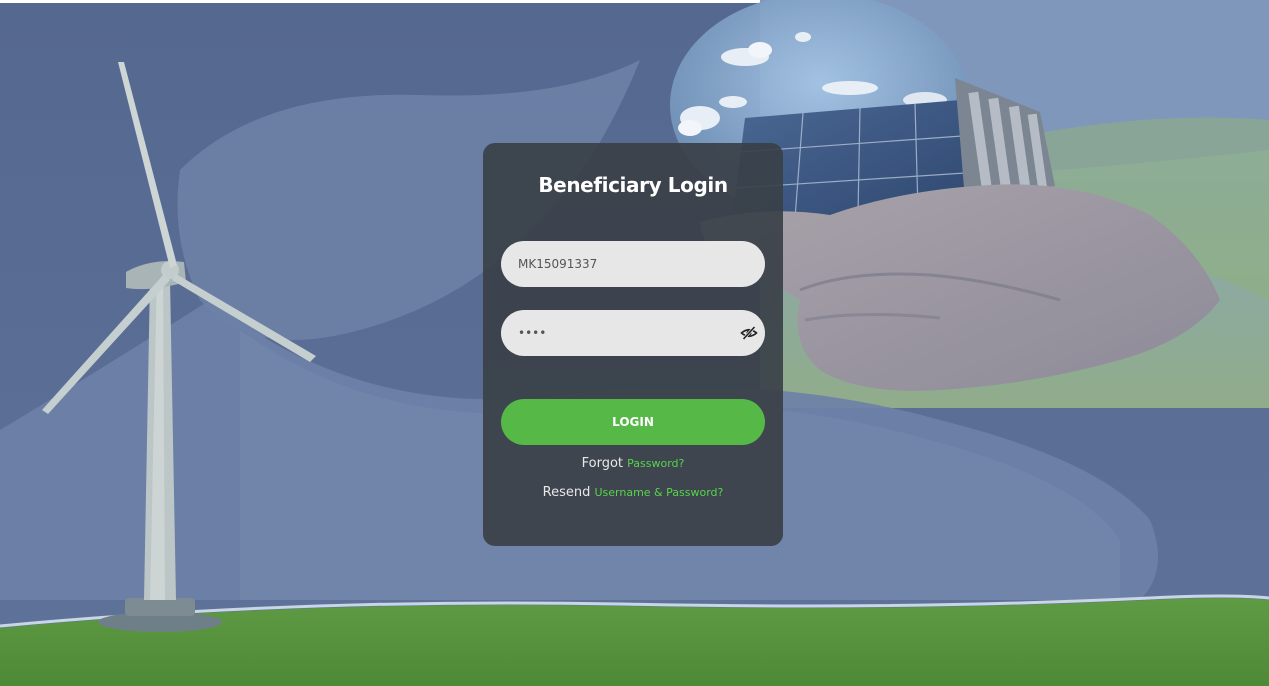  What do you see at coordinates (633, 422) in the screenshot?
I see `login-button: LOGIN` at bounding box center [633, 422].